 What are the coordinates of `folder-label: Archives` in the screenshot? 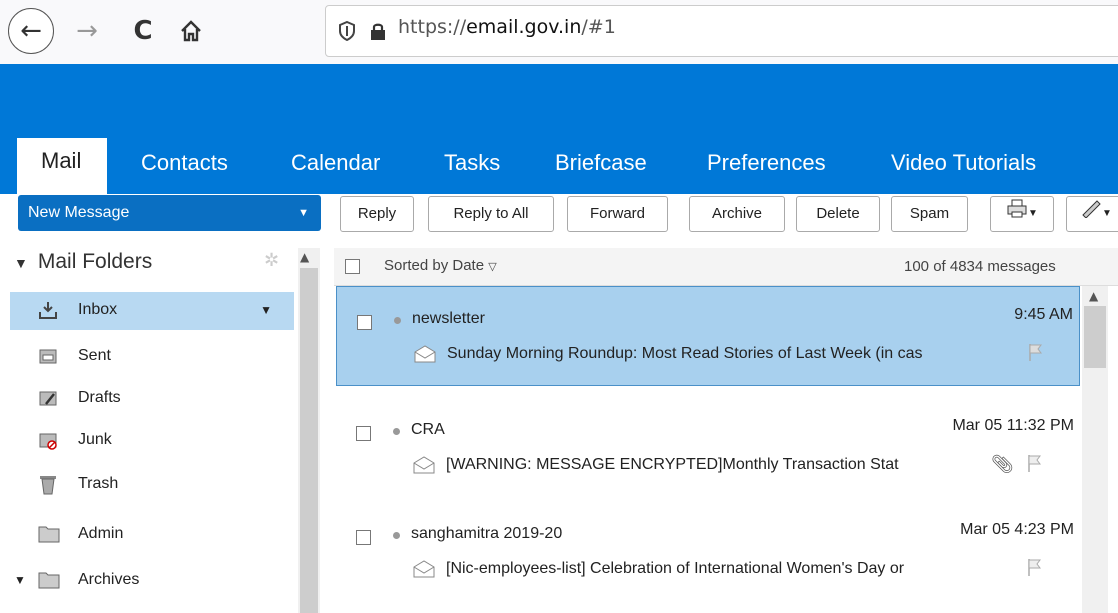 It's located at (109, 579).